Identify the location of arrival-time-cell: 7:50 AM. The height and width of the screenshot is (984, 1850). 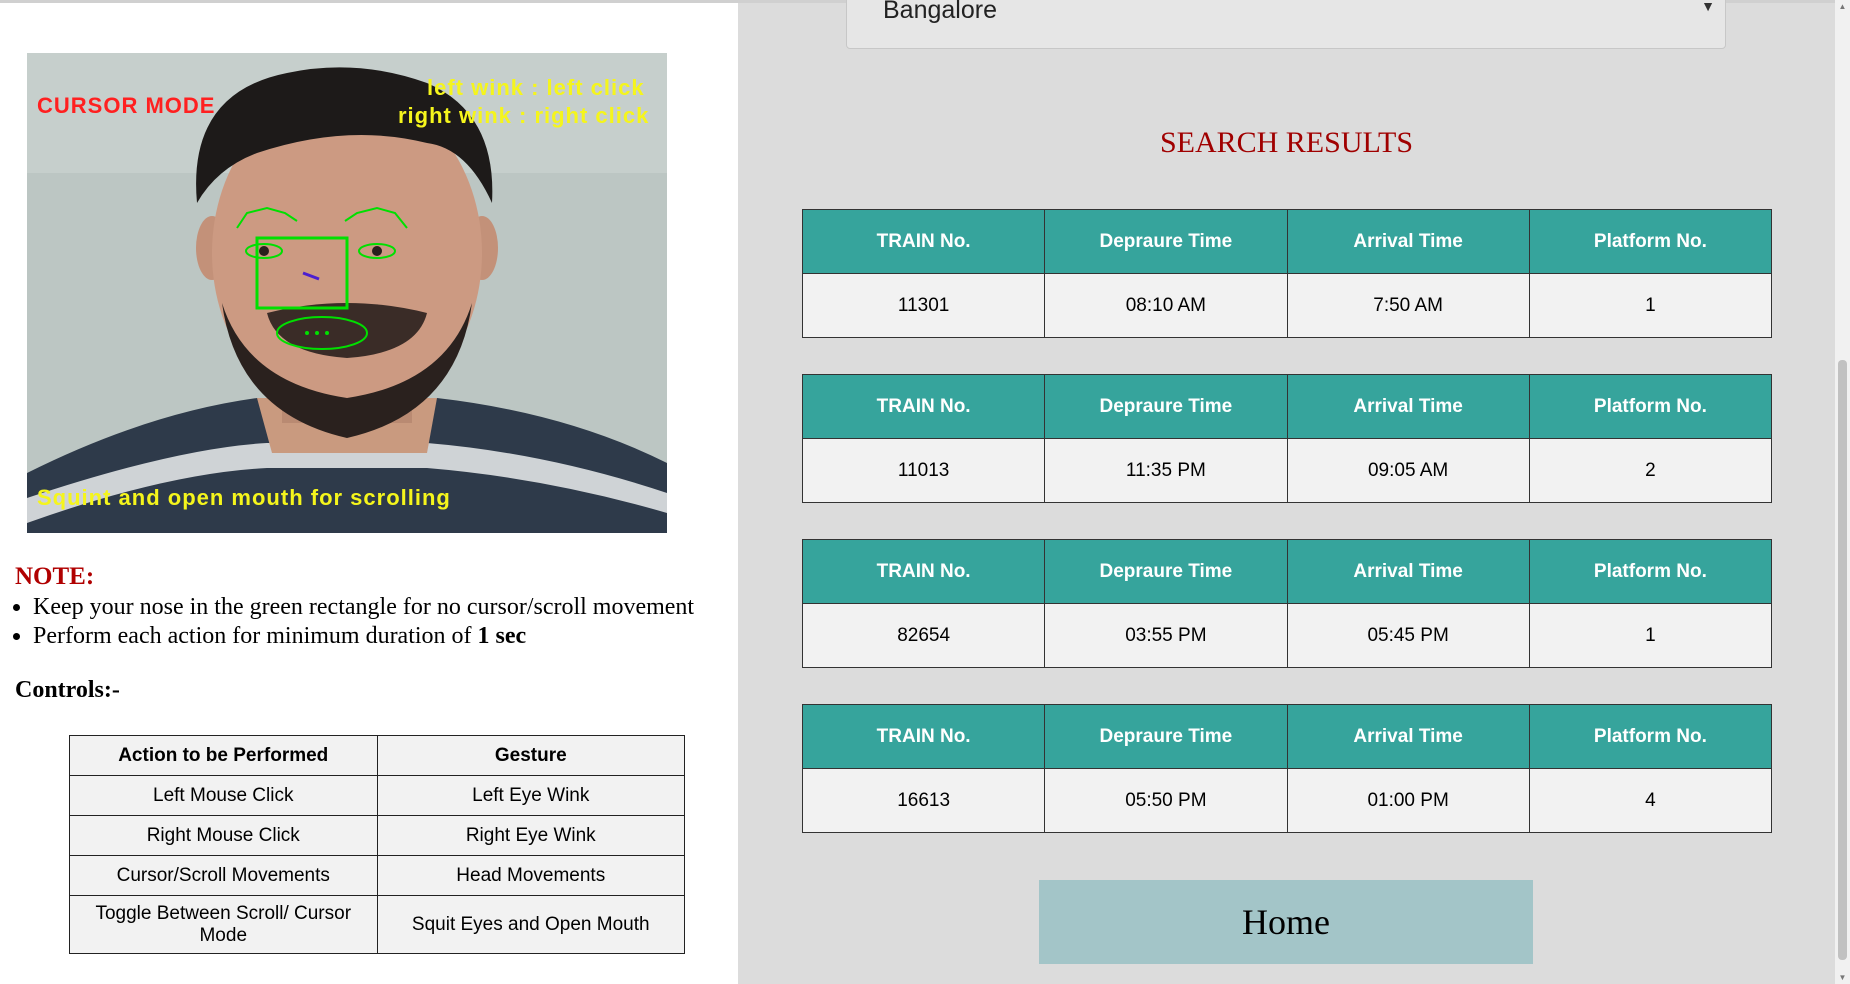
(1408, 305).